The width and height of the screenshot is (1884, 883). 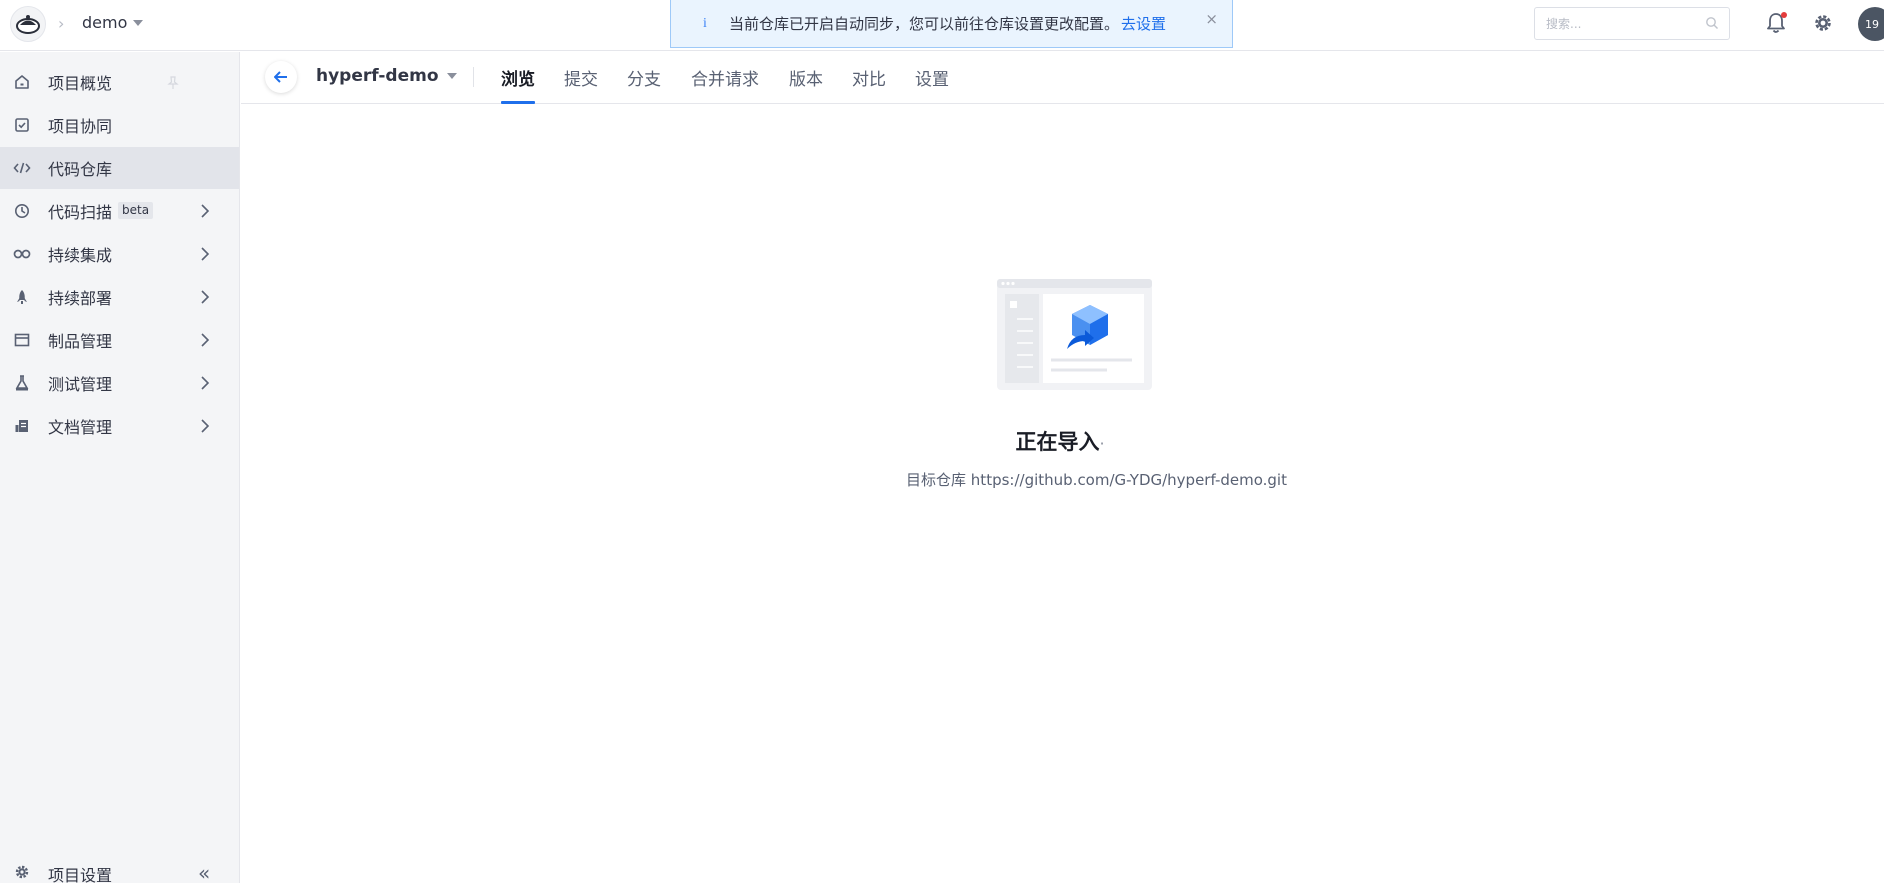 What do you see at coordinates (119, 254) in the screenshot?
I see `sidebar-item-ci: 持续集成` at bounding box center [119, 254].